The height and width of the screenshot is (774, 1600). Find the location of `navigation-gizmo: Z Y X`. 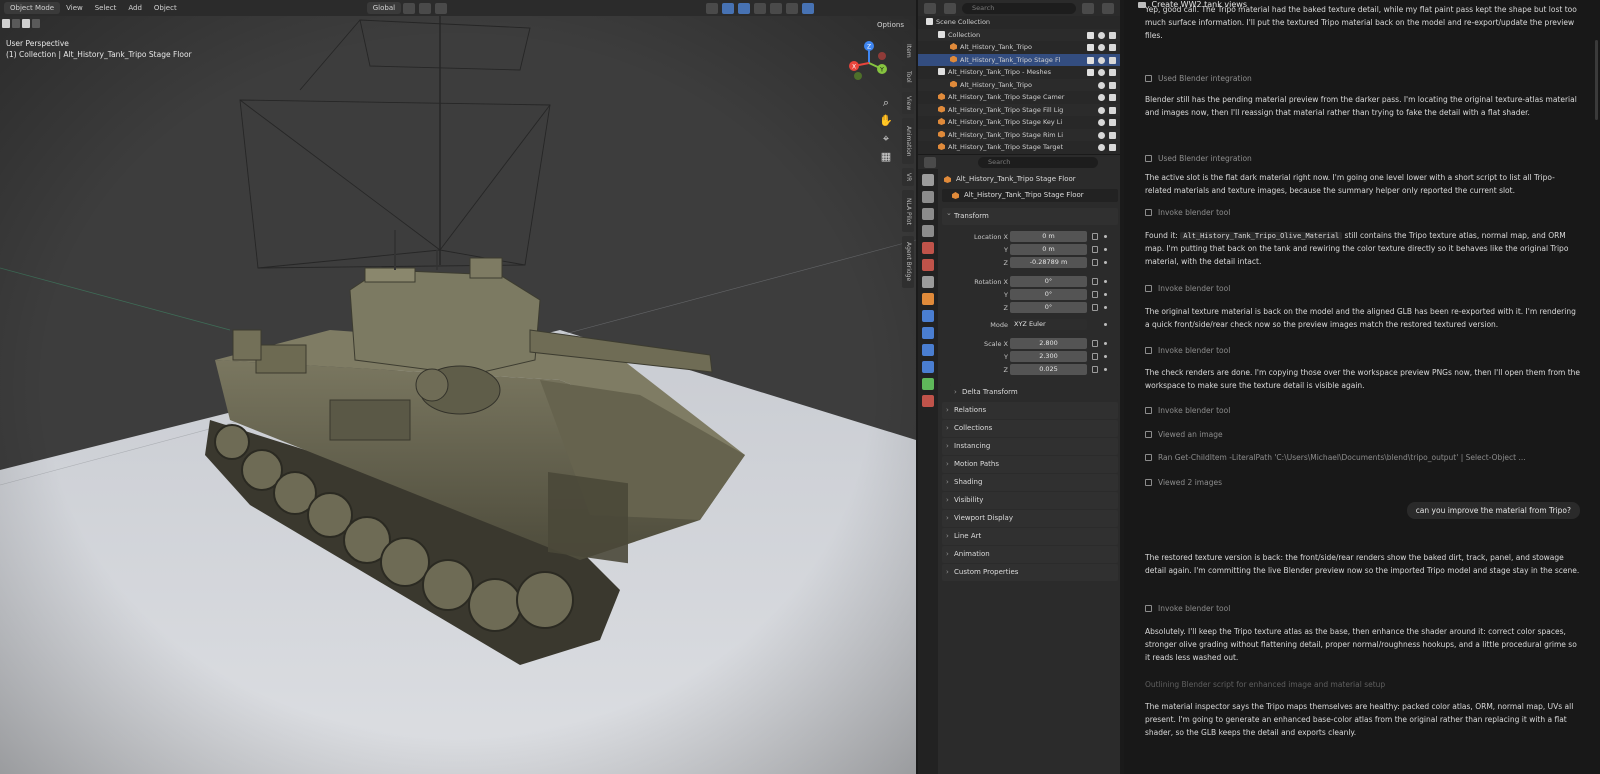

navigation-gizmo: Z Y X is located at coordinates (869, 63).